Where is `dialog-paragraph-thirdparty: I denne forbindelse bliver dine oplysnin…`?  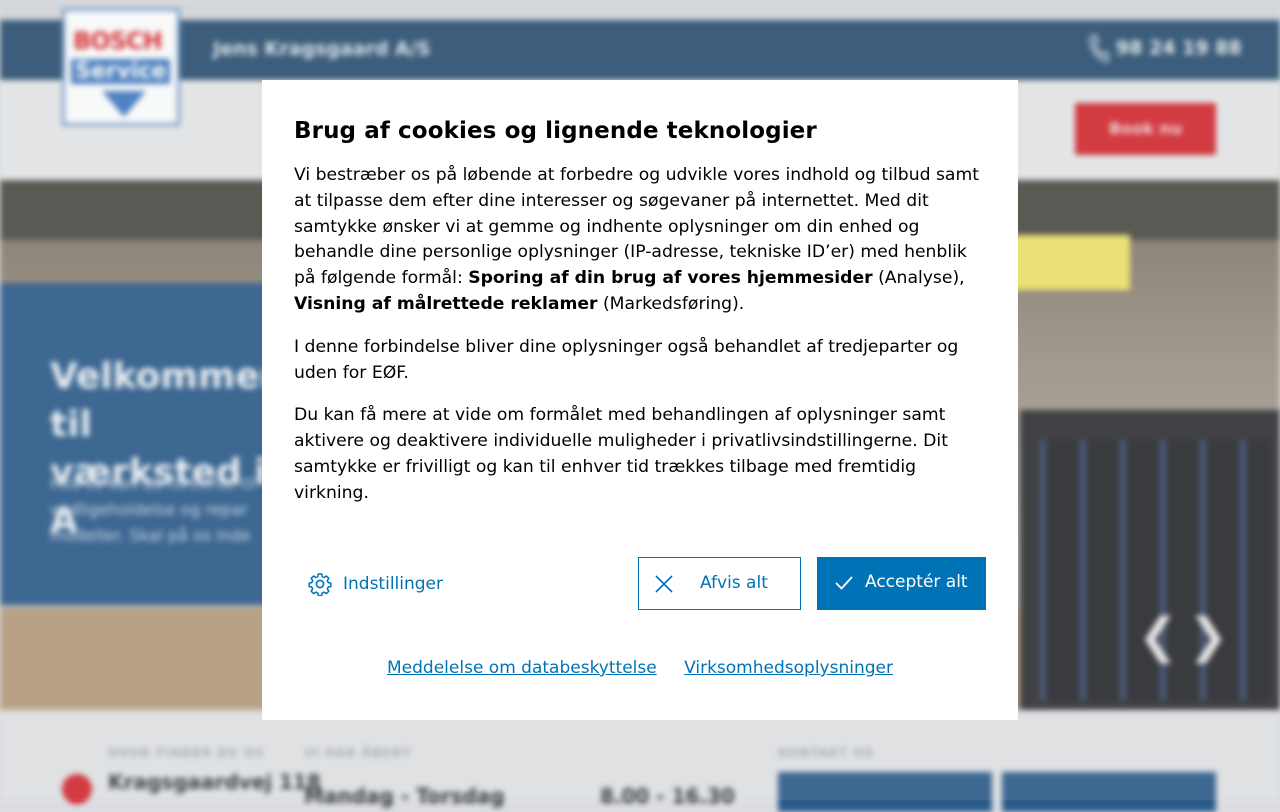 dialog-paragraph-thirdparty: I denne forbindelse bliver dine oplysnin… is located at coordinates (626, 359).